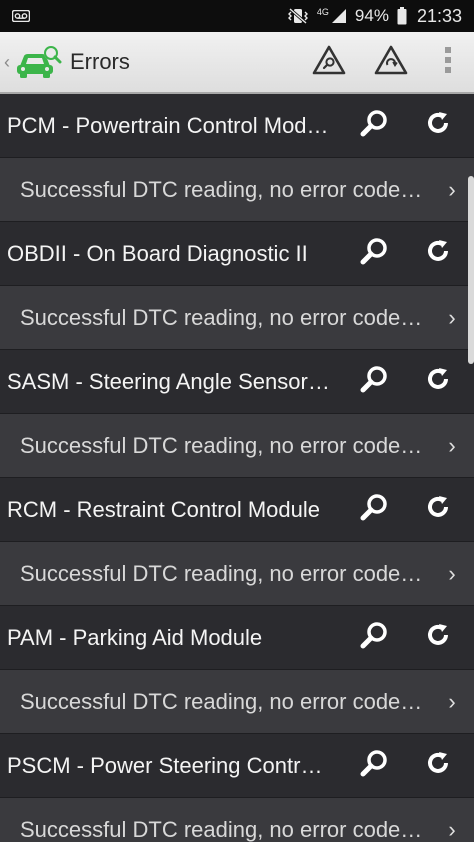  I want to click on module-row: PSCM - Power Steering Control Module, so click(237, 766).